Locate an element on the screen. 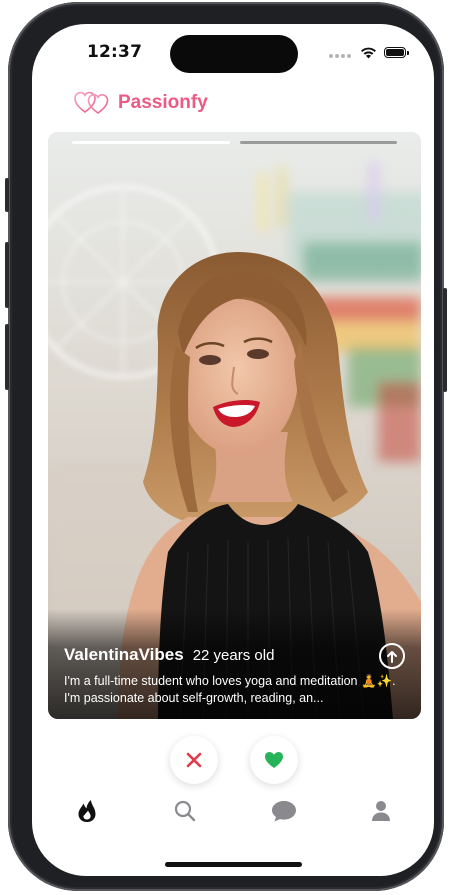 The width and height of the screenshot is (454, 895). cellular-signal-icon is located at coordinates (341, 52).